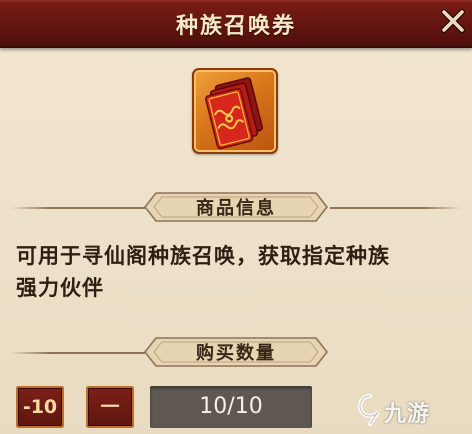 This screenshot has height=434, width=472. I want to click on dialog-header: 种族召唤券, so click(236, 24).